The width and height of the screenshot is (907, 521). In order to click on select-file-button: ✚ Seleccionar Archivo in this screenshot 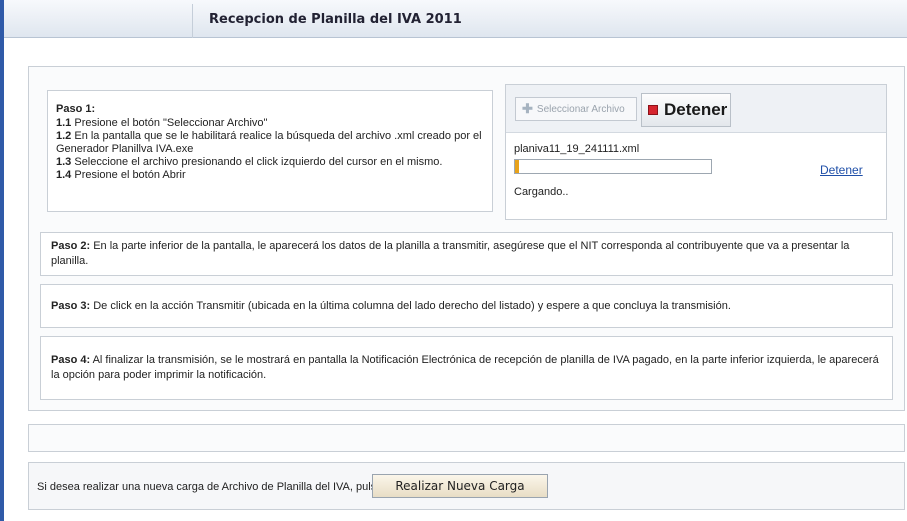, I will do `click(576, 109)`.